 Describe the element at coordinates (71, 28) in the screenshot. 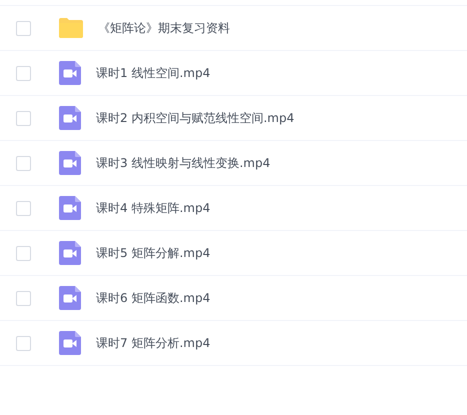

I see `folder-icon` at that location.